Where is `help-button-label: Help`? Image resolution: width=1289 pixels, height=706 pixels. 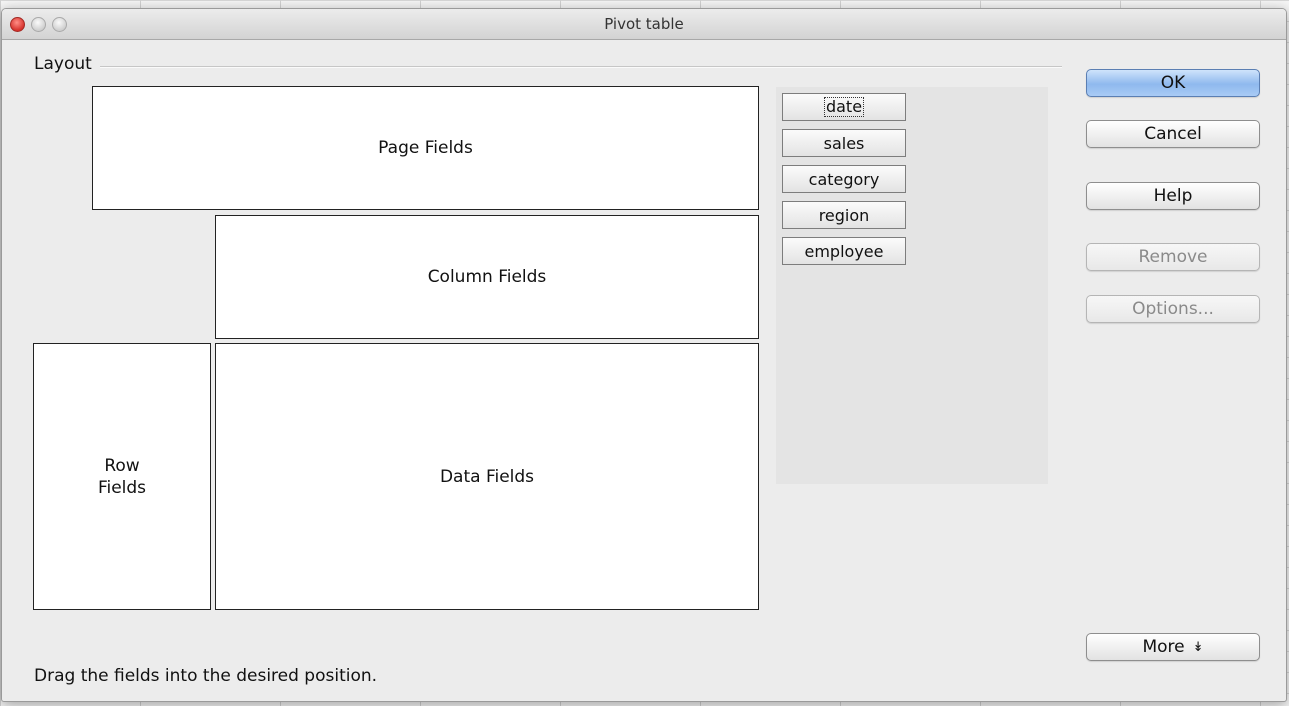
help-button-label: Help is located at coordinates (1173, 196).